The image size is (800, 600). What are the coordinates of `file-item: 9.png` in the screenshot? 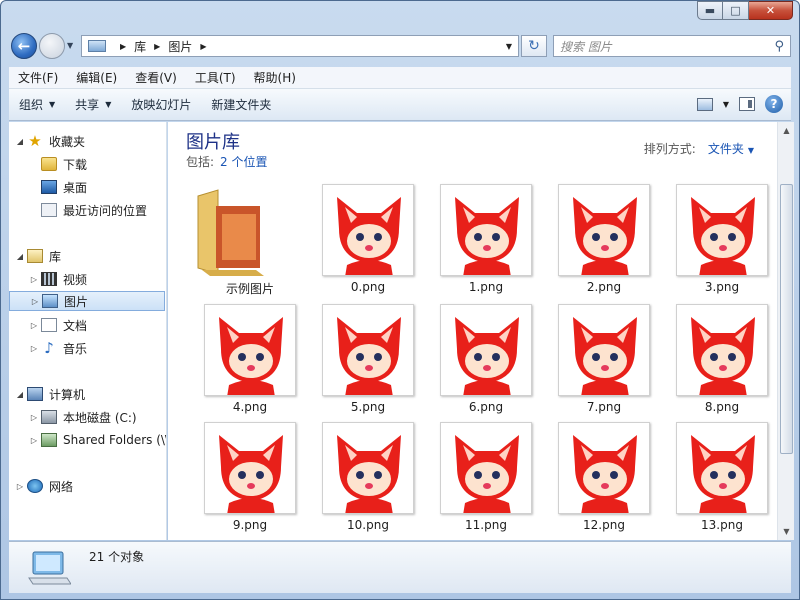 It's located at (241, 479).